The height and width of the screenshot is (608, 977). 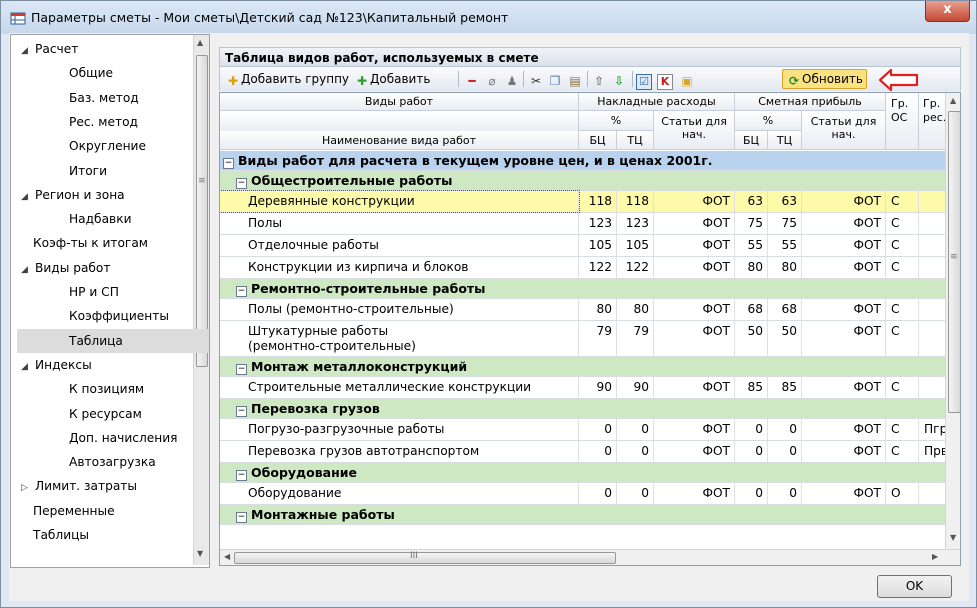 I want to click on tree-item: Доп. начисления, so click(x=123, y=438).